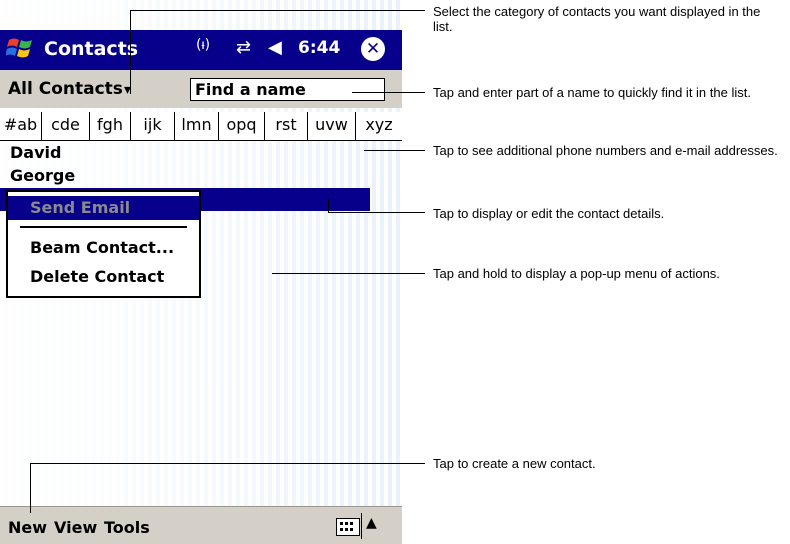 The image size is (790, 544). What do you see at coordinates (110, 126) in the screenshot?
I see `tab-fgh: fgh` at bounding box center [110, 126].